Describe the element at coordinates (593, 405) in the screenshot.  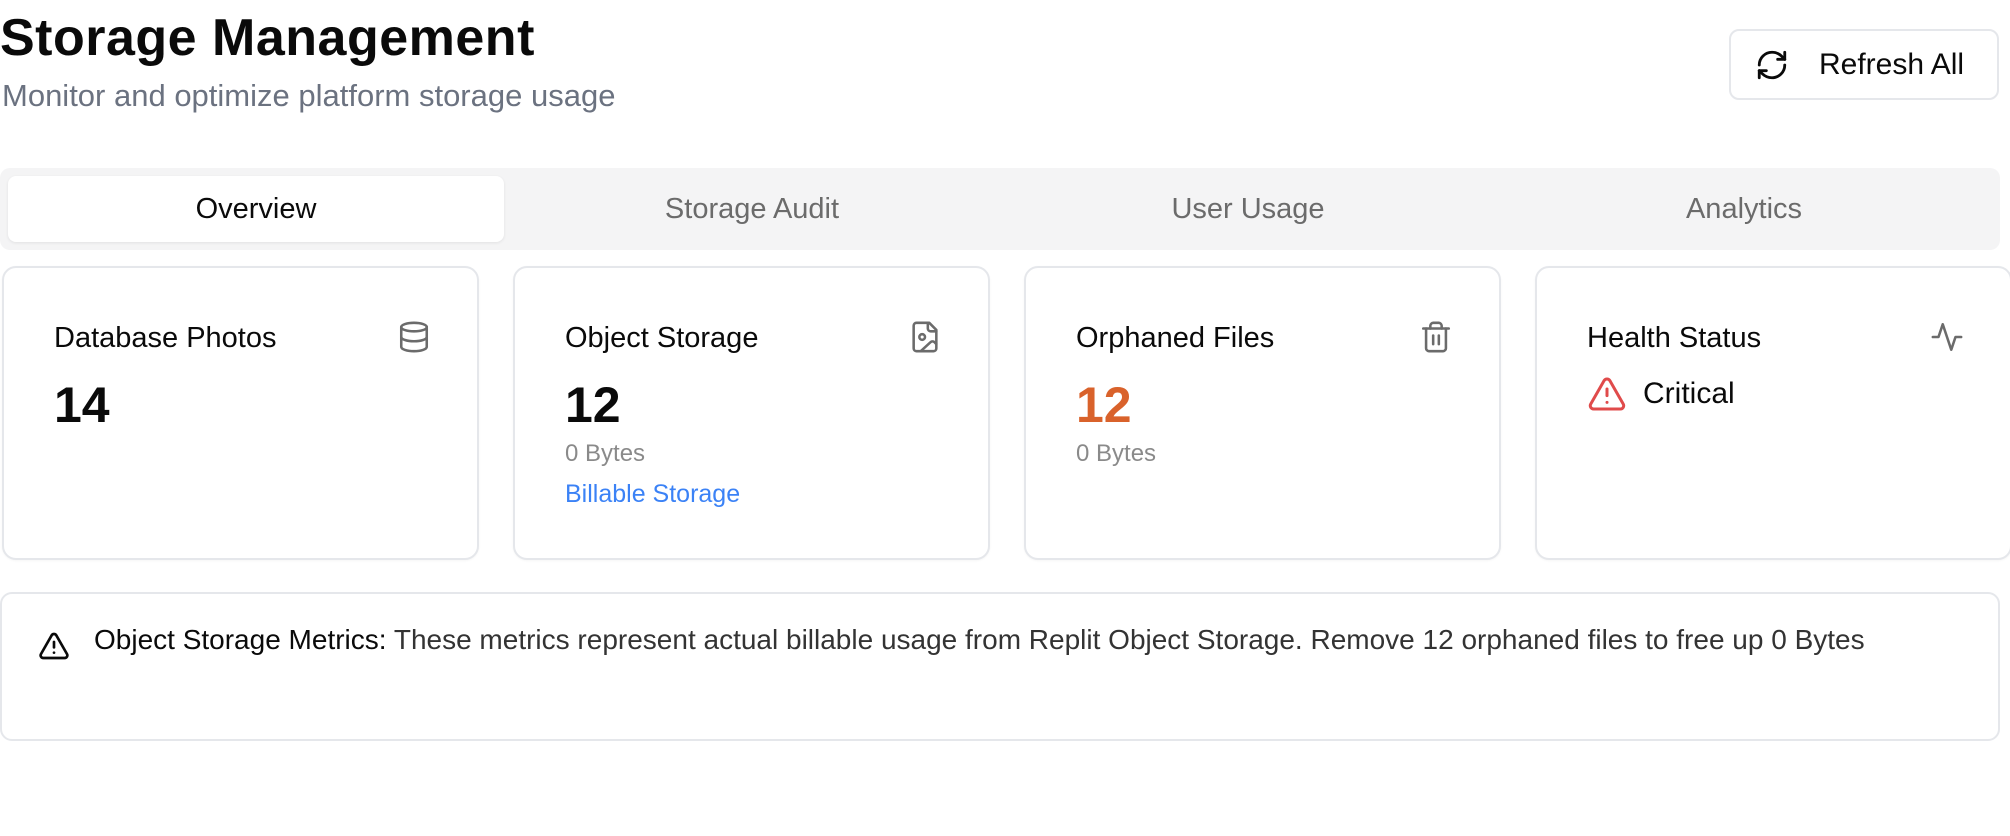
I see `object-storage-count: 12` at that location.